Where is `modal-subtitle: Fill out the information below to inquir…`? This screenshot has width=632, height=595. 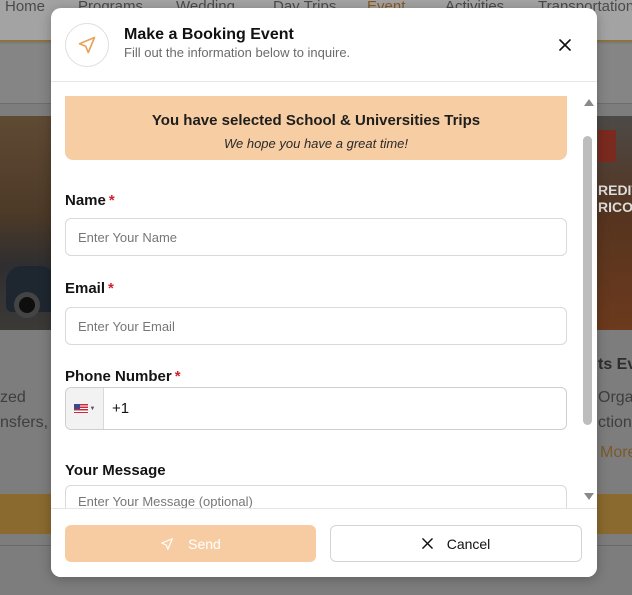 modal-subtitle: Fill out the information below to inquir… is located at coordinates (237, 52).